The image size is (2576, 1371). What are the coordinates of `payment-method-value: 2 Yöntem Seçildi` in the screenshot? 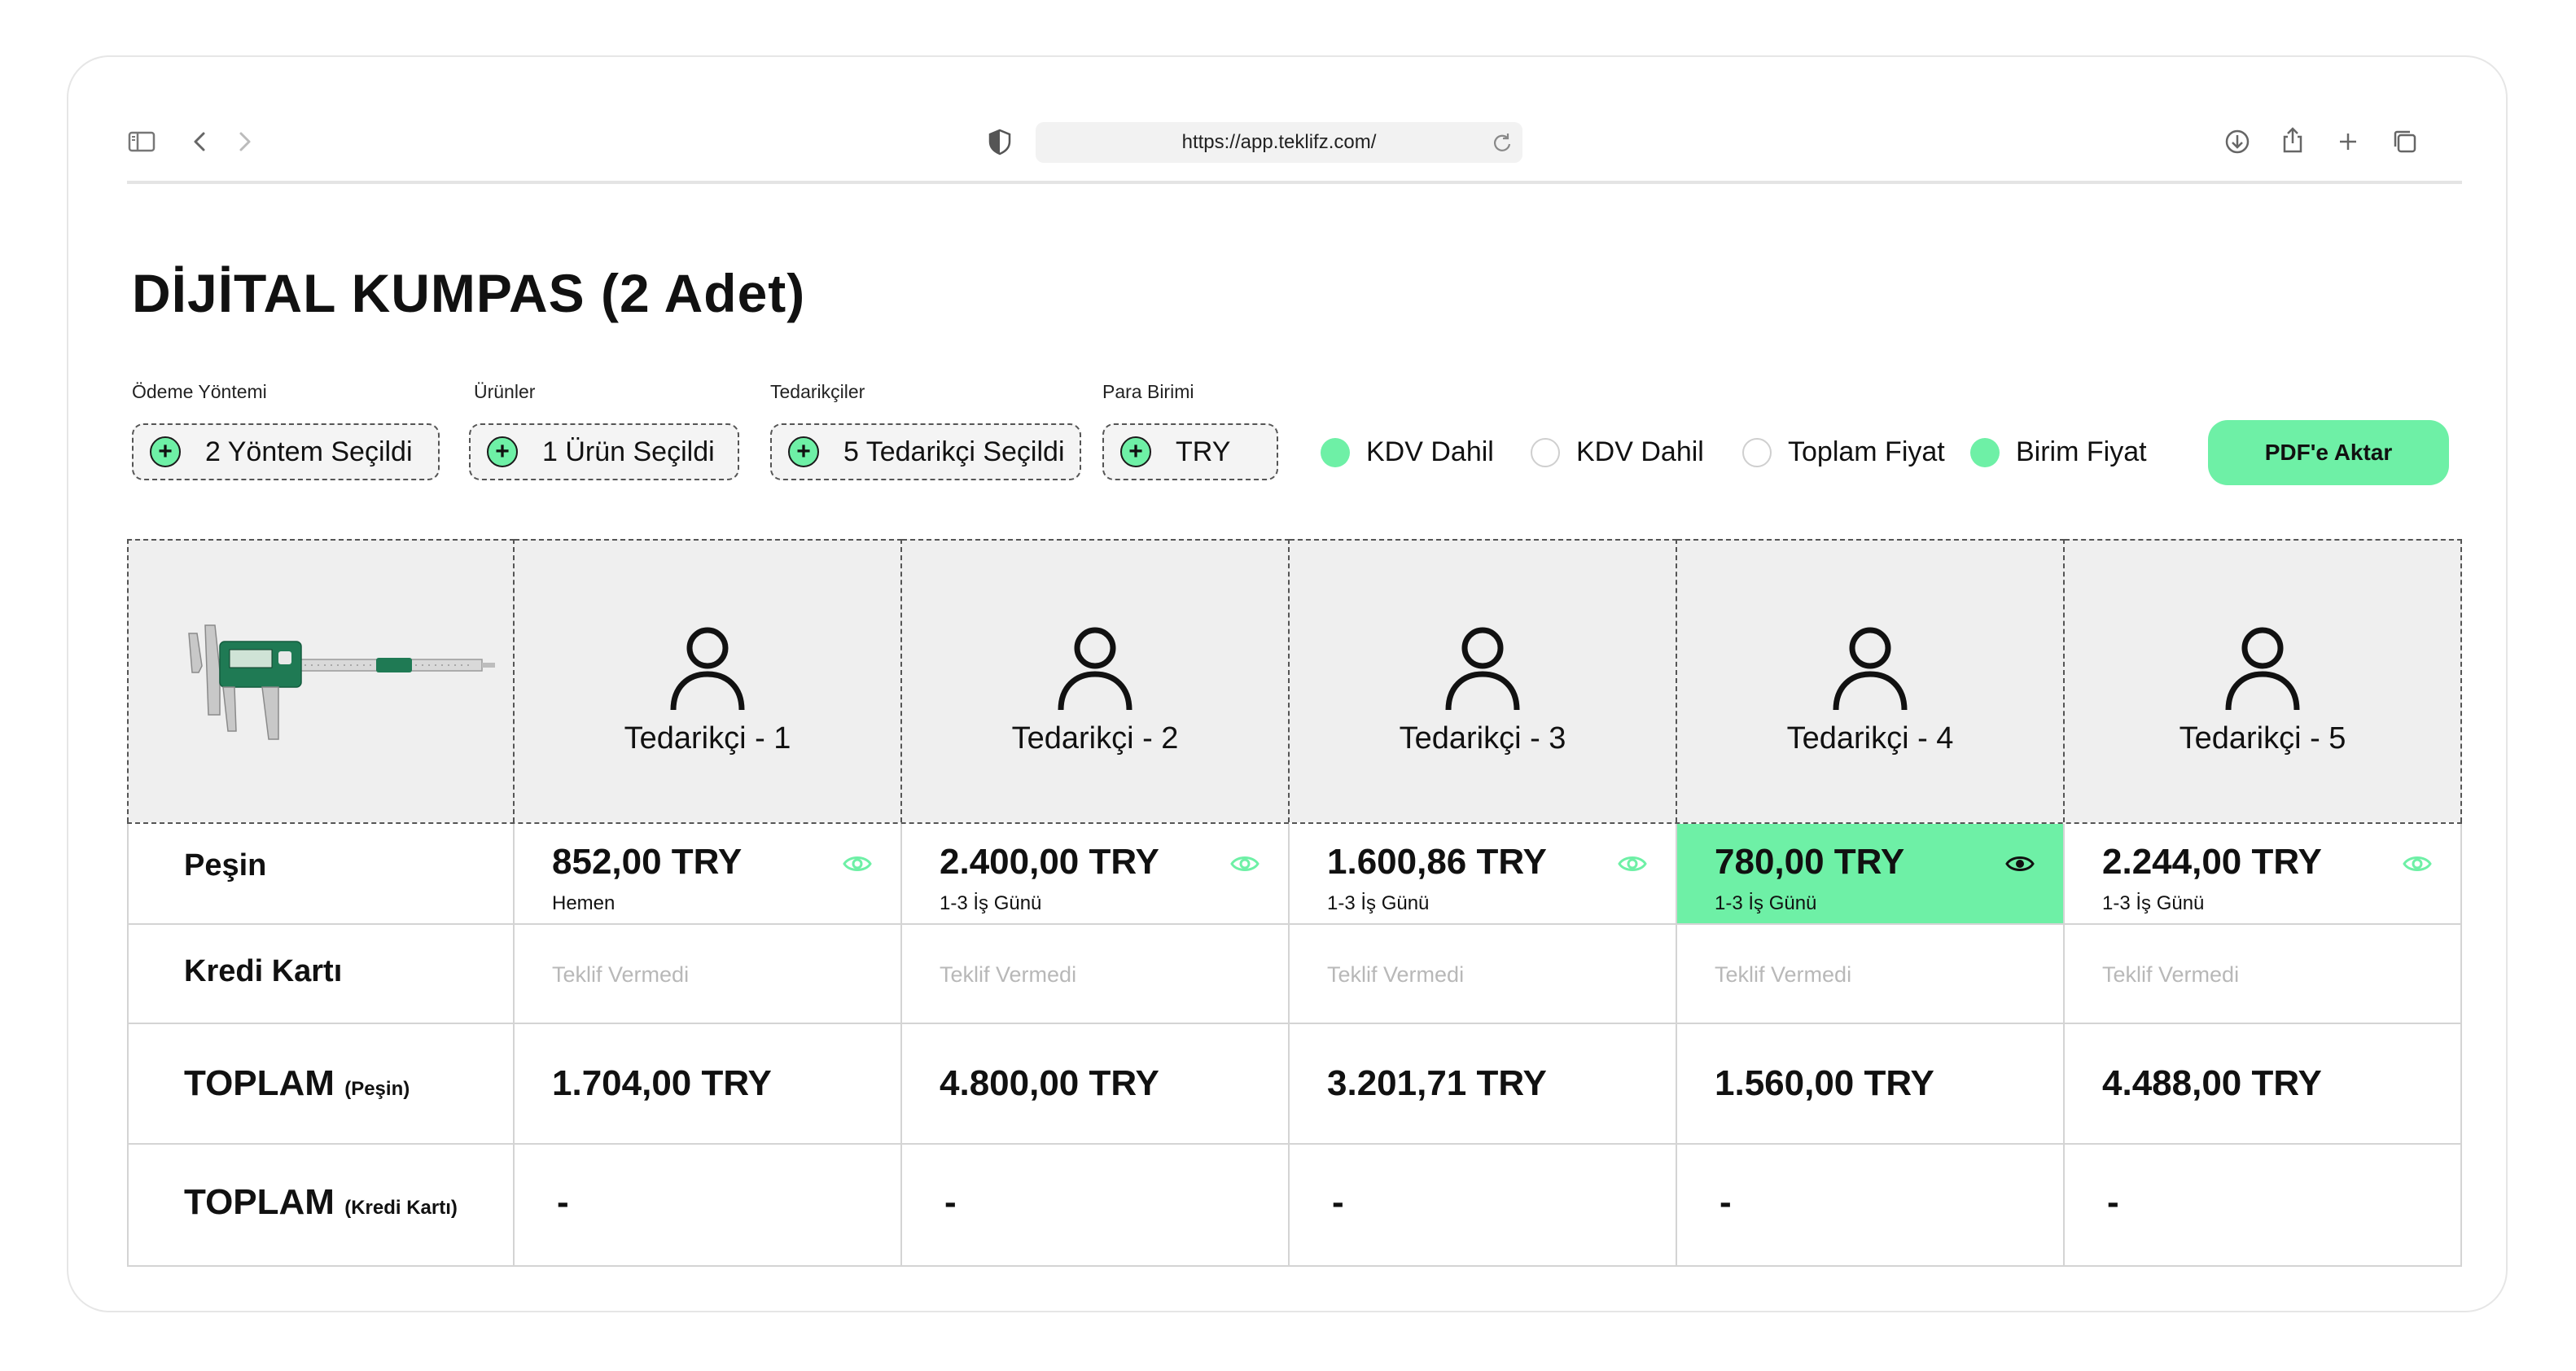 It's located at (309, 451).